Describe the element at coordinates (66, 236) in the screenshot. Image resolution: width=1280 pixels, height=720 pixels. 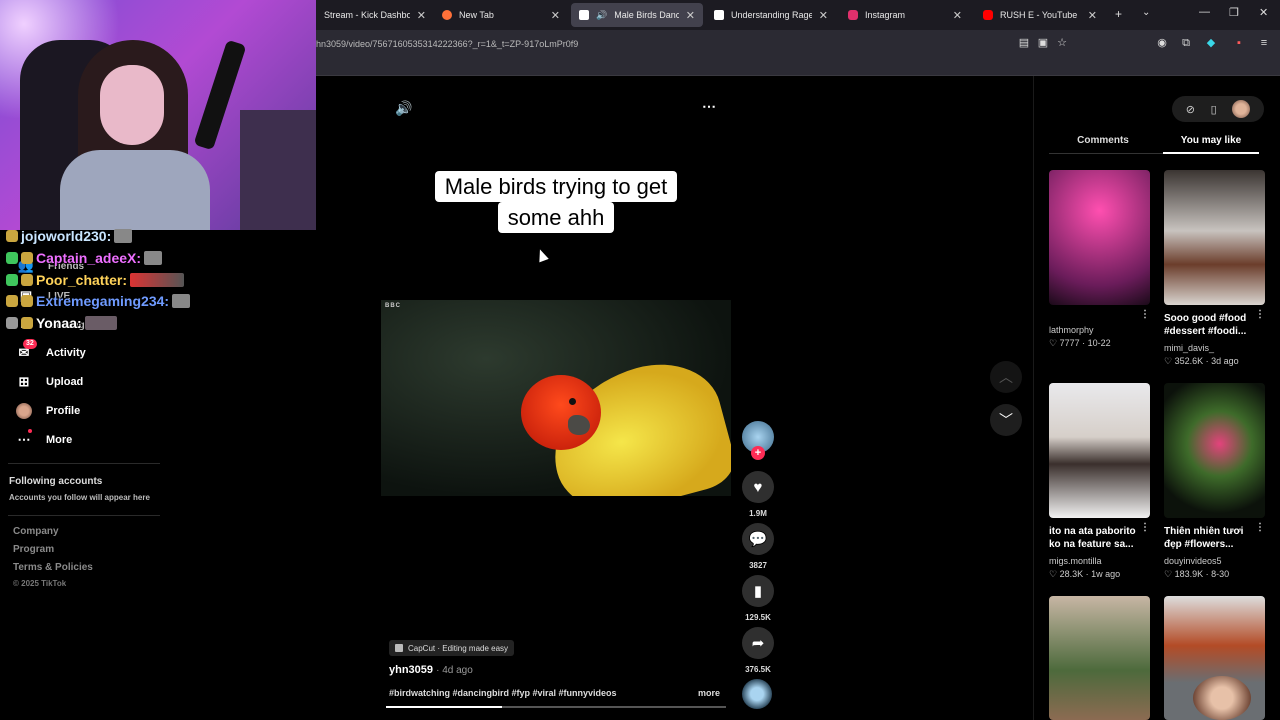
I see `chat-username: jojoworld230:` at that location.